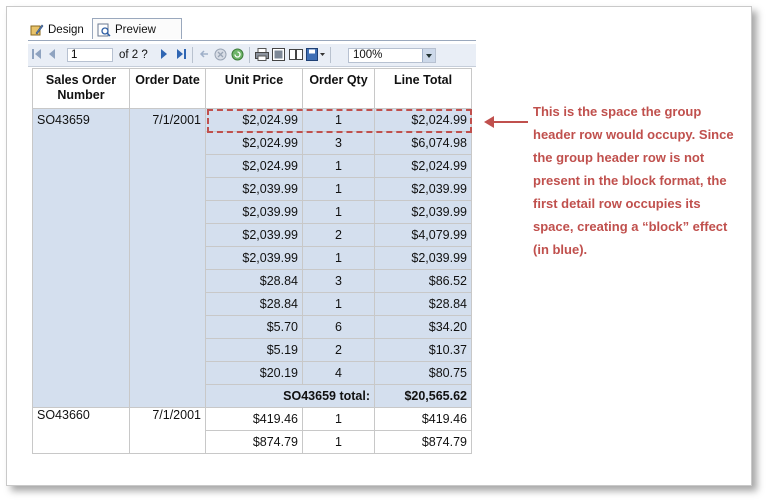  I want to click on line-total: $34.20, so click(423, 327).